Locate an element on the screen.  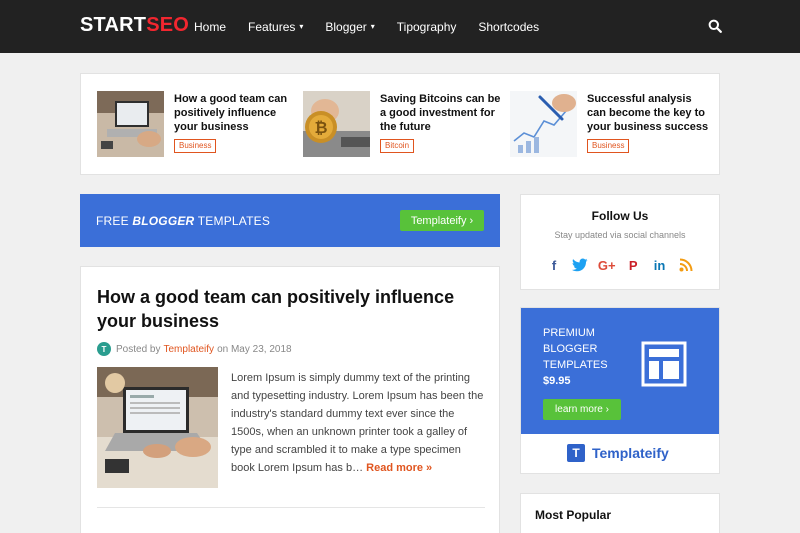
promo-text: PREMIUM BLOGGER TEMPLATES $9.95 is located at coordinates (593, 357).